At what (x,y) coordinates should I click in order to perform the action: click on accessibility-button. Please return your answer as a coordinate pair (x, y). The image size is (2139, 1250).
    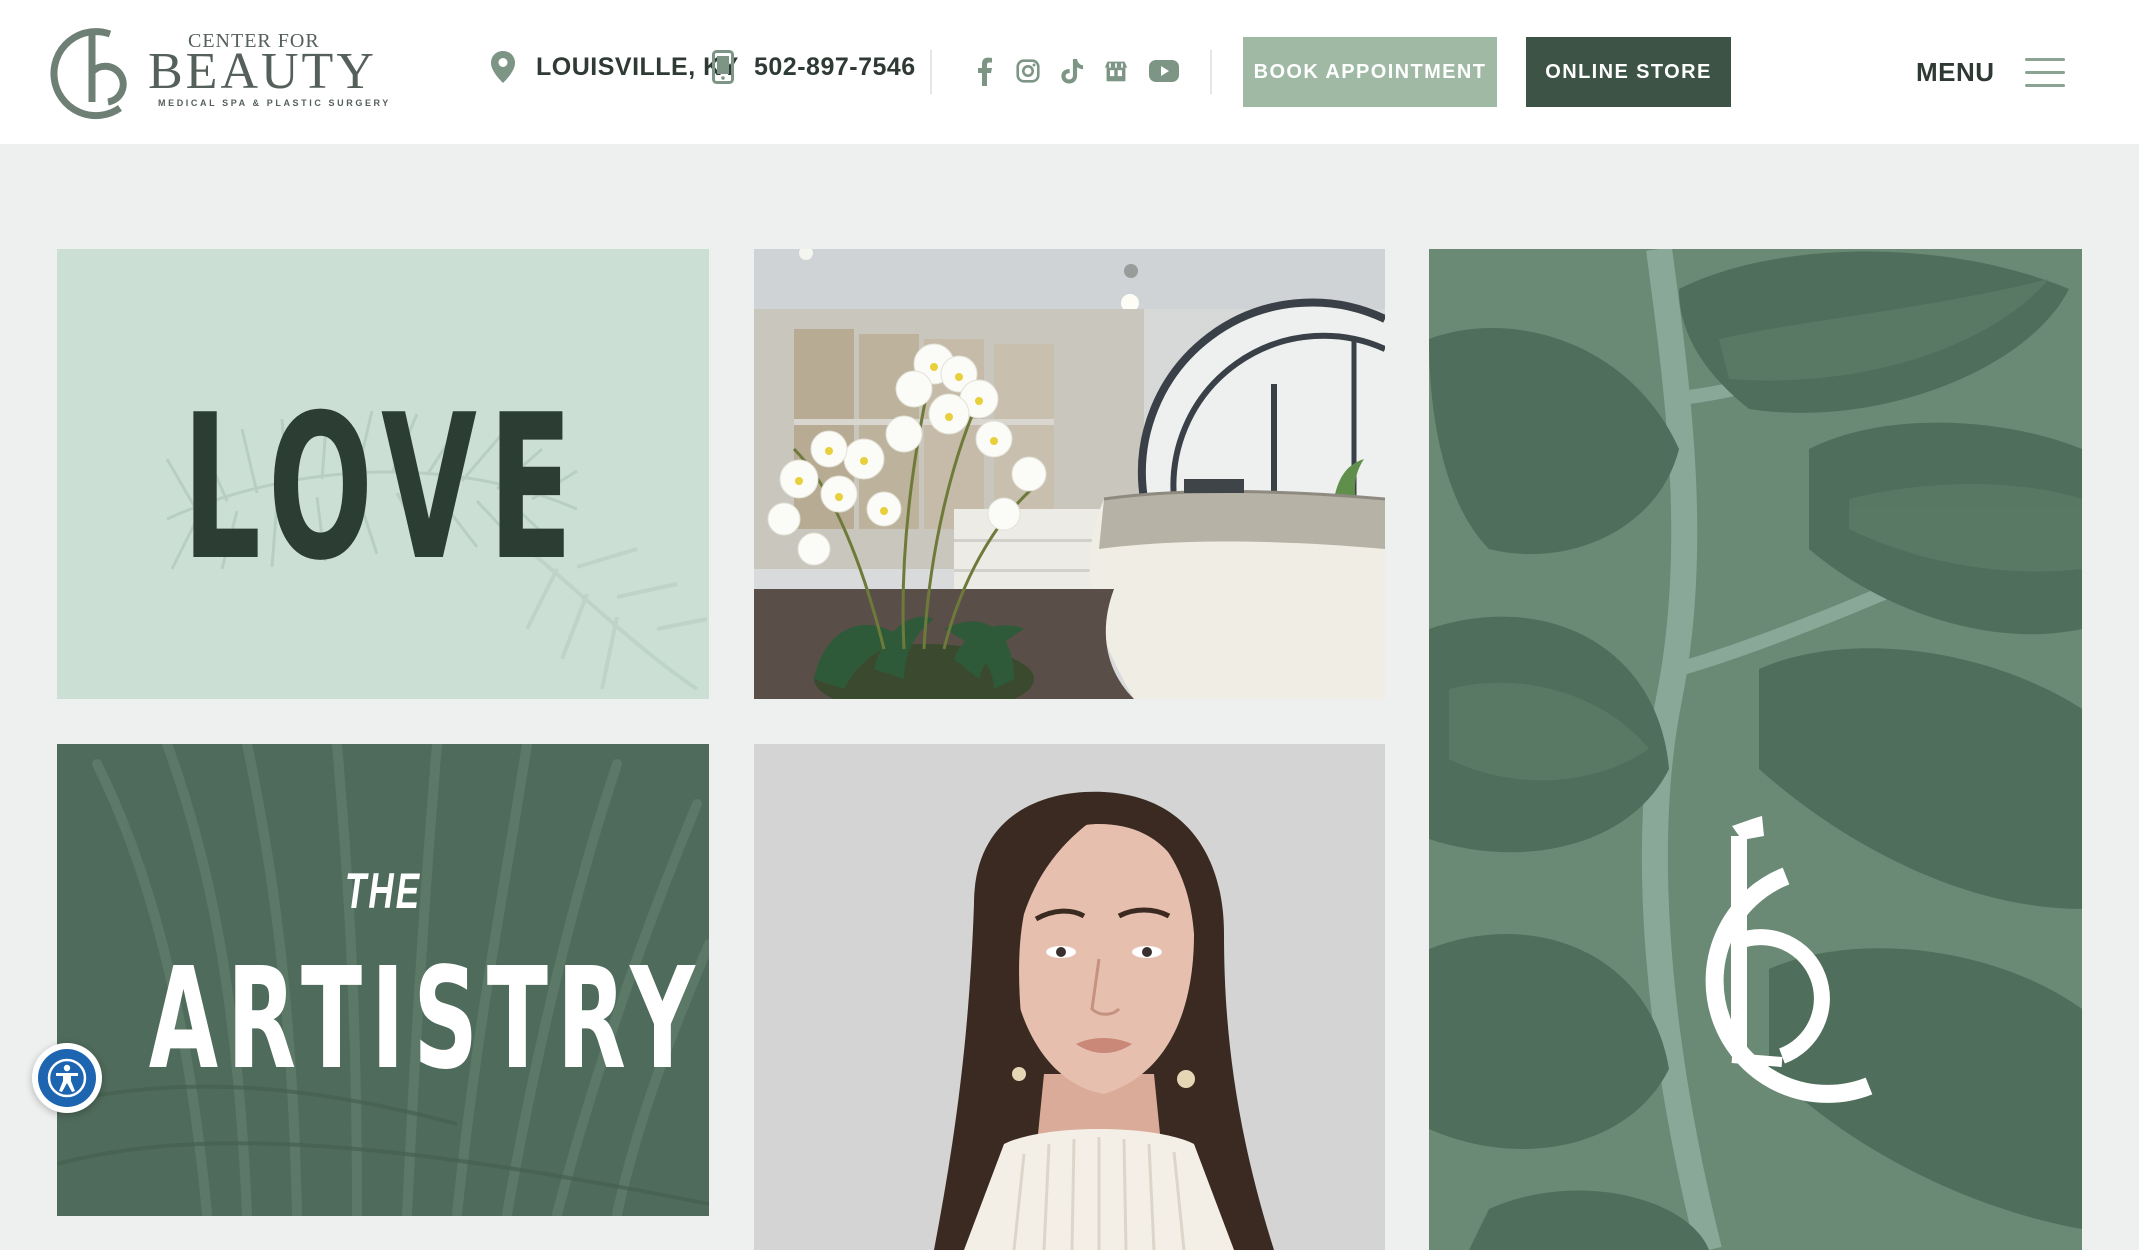
    Looking at the image, I should click on (67, 1078).